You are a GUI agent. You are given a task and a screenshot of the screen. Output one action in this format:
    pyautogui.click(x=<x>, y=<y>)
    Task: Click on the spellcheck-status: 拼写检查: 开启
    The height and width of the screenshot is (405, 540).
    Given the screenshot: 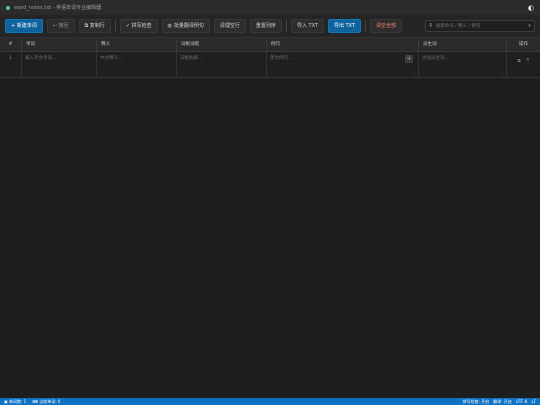 What is the action you would take?
    pyautogui.click(x=476, y=401)
    